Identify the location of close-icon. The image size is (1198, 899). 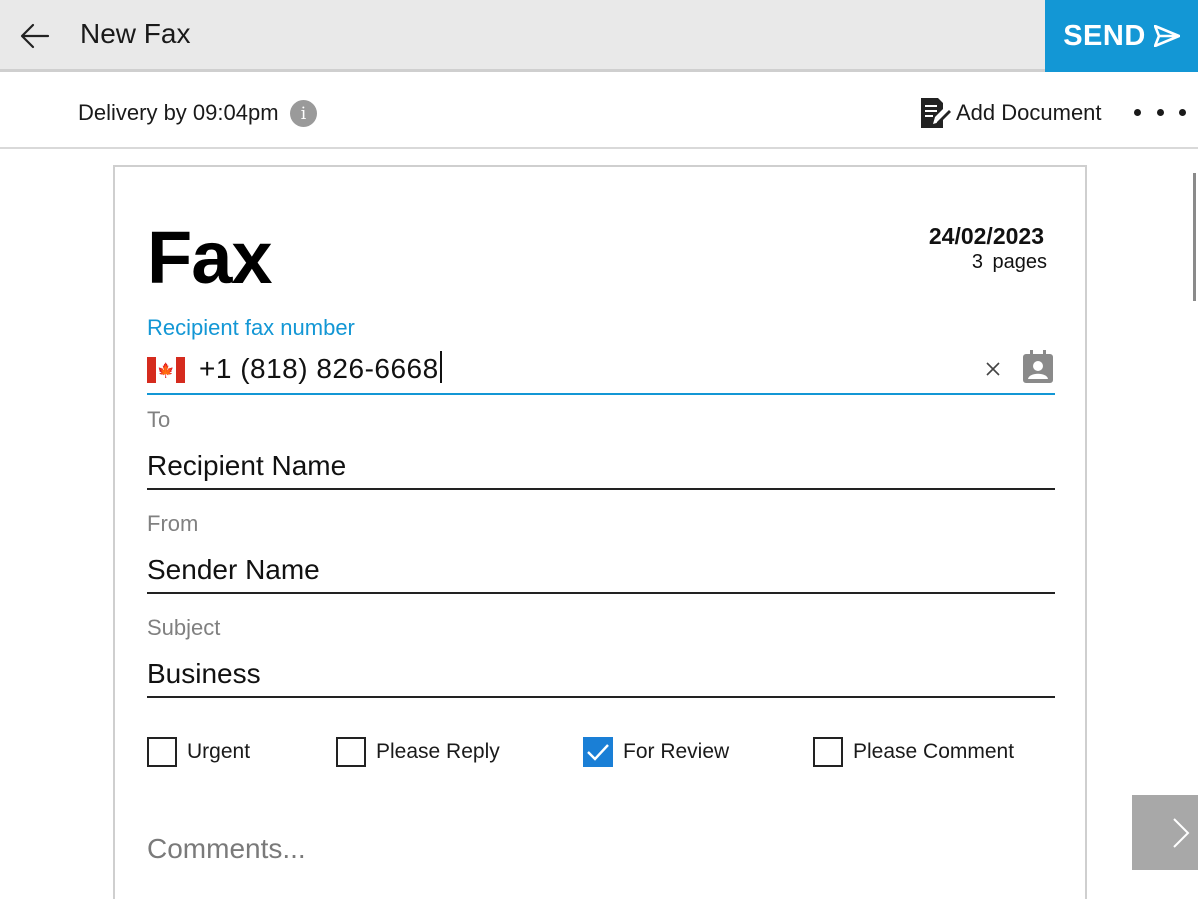
(993, 369).